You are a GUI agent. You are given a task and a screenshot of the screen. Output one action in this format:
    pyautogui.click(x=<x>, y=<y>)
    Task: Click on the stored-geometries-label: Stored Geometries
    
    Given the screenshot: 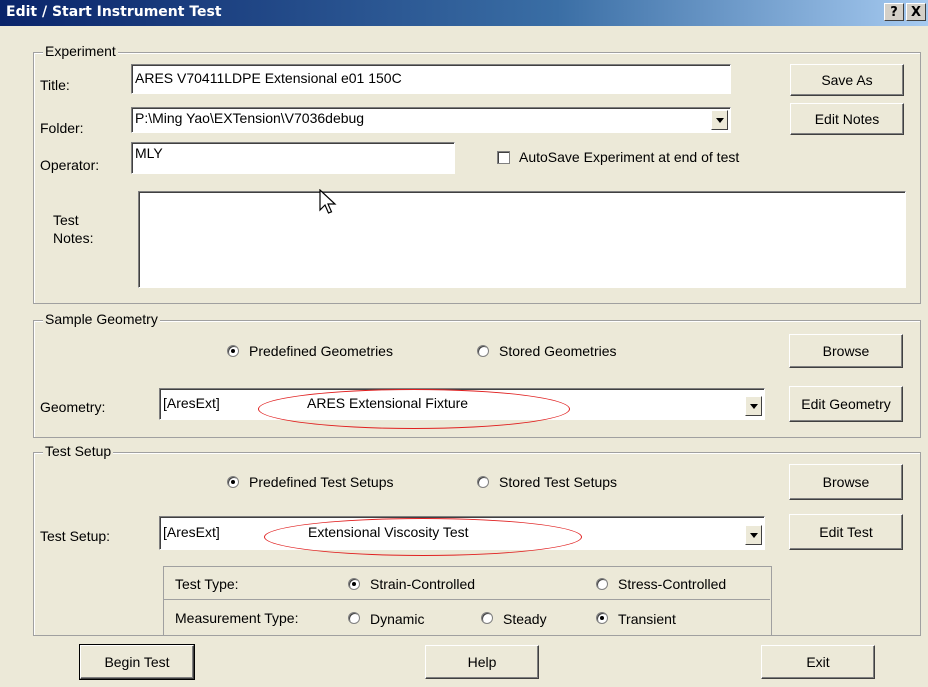 What is the action you would take?
    pyautogui.click(x=558, y=351)
    